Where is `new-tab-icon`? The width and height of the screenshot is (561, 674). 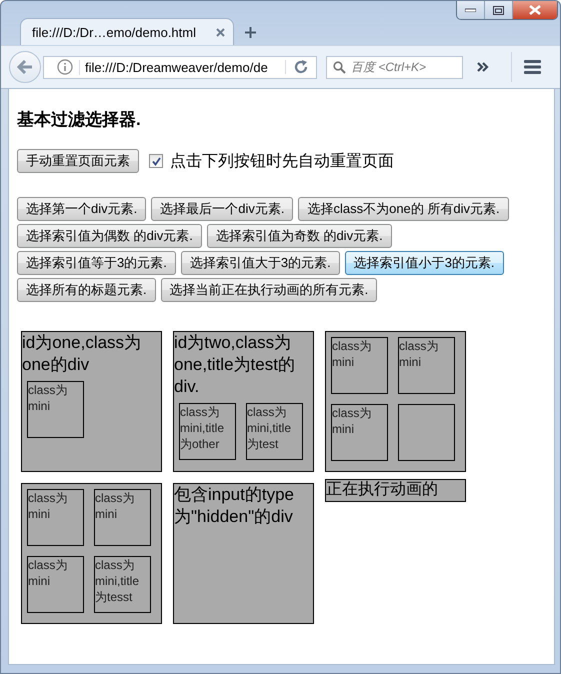 new-tab-icon is located at coordinates (250, 32).